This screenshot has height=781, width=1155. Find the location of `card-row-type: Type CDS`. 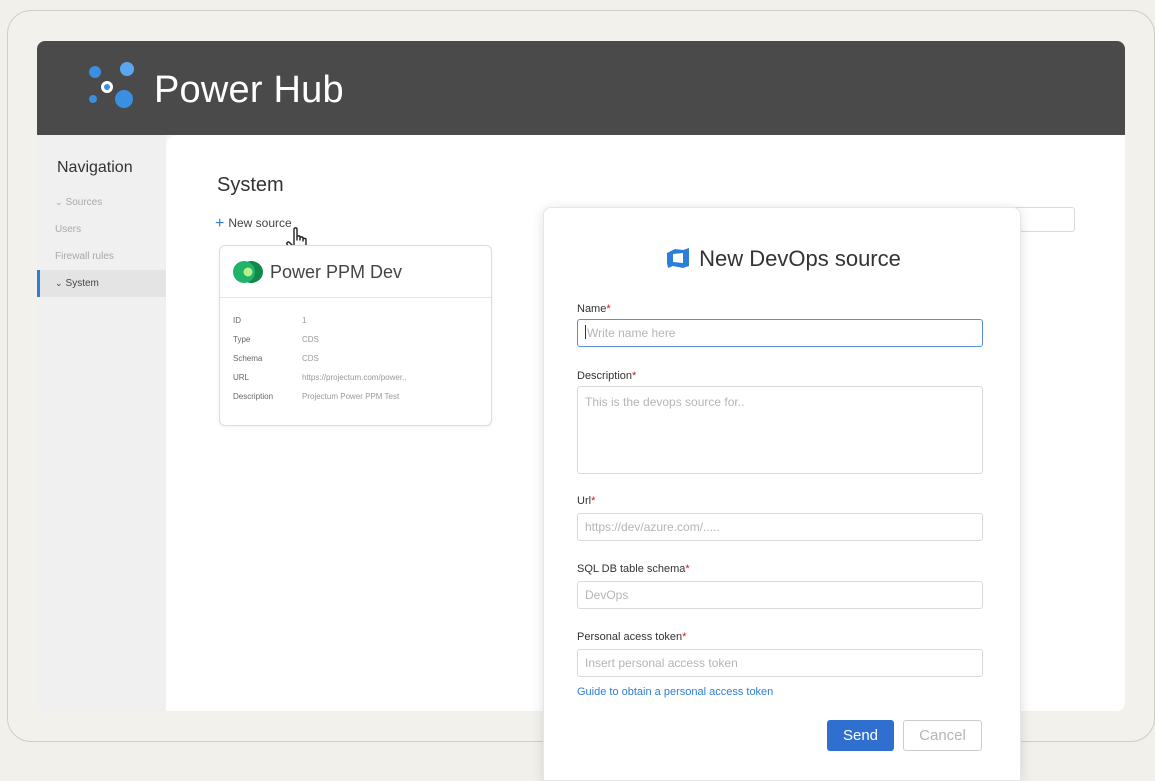

card-row-type: Type CDS is located at coordinates (276, 339).